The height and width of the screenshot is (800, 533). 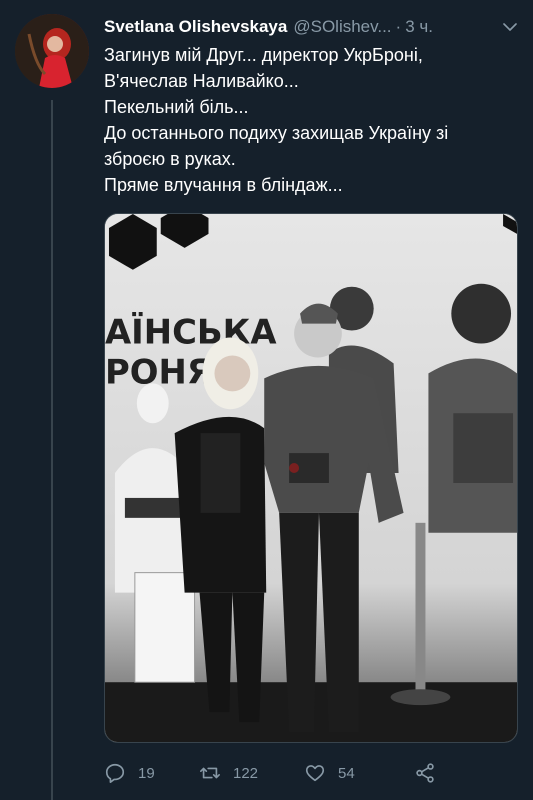 What do you see at coordinates (170, 159) in the screenshot?
I see `tweet-line: зброєю в руках.` at bounding box center [170, 159].